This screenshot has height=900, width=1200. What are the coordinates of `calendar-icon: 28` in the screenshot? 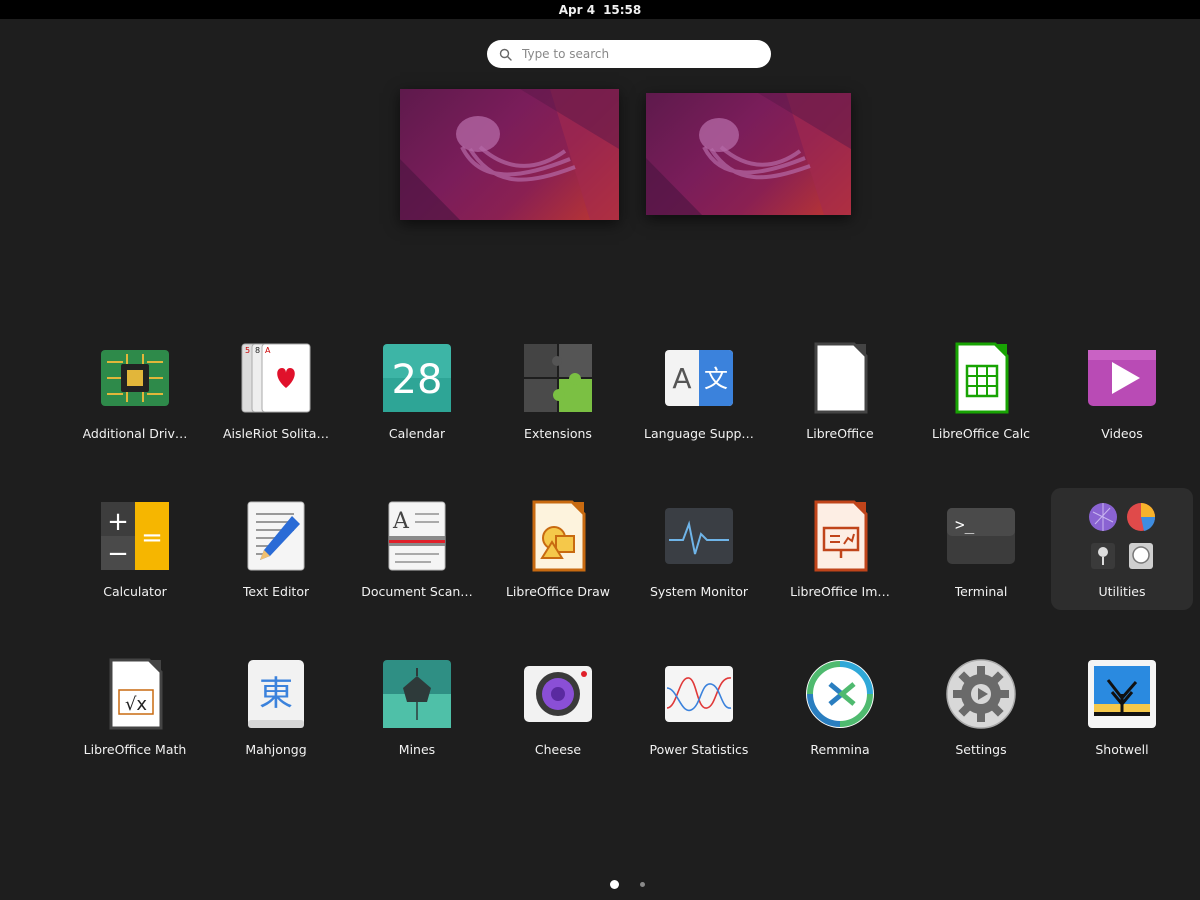 It's located at (417, 378).